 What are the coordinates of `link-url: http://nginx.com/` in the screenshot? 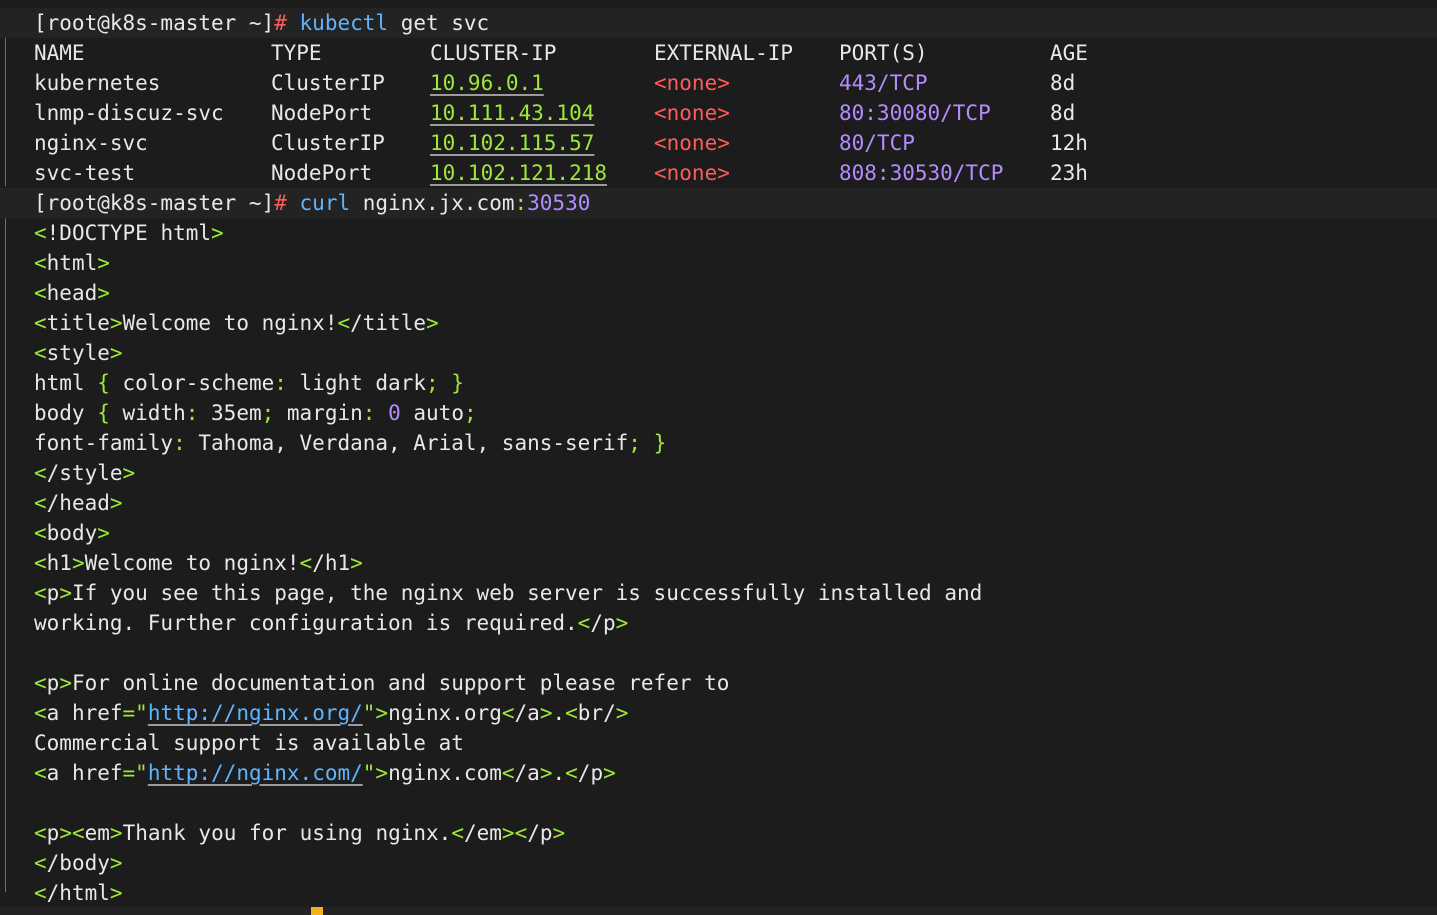 It's located at (255, 773).